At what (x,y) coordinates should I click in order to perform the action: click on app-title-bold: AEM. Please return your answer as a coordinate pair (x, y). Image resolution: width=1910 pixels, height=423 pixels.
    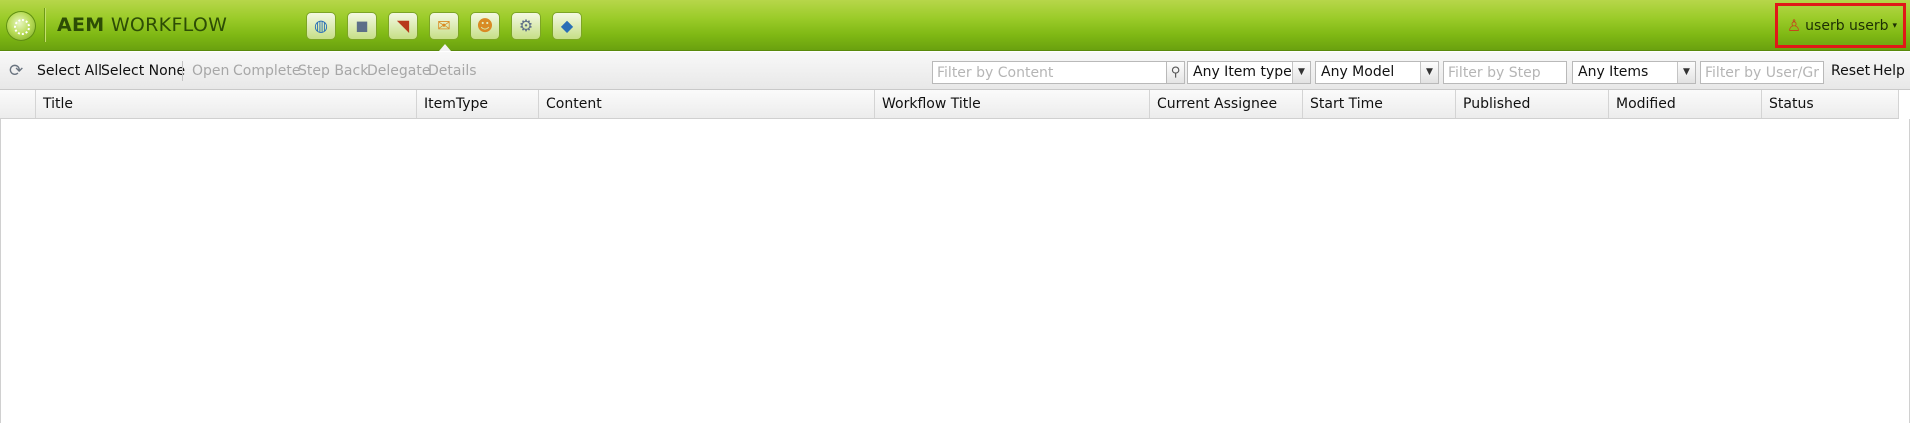
    Looking at the image, I should click on (81, 25).